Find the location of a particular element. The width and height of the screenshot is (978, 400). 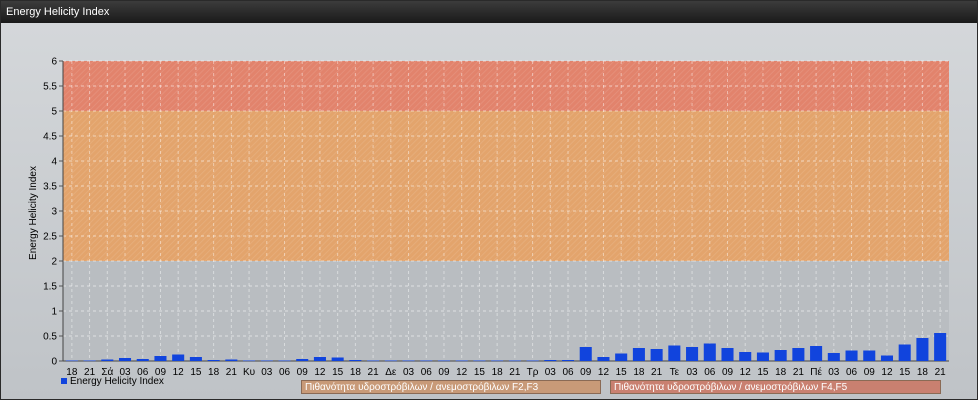

y-tick-label: 5 is located at coordinates (54, 112).